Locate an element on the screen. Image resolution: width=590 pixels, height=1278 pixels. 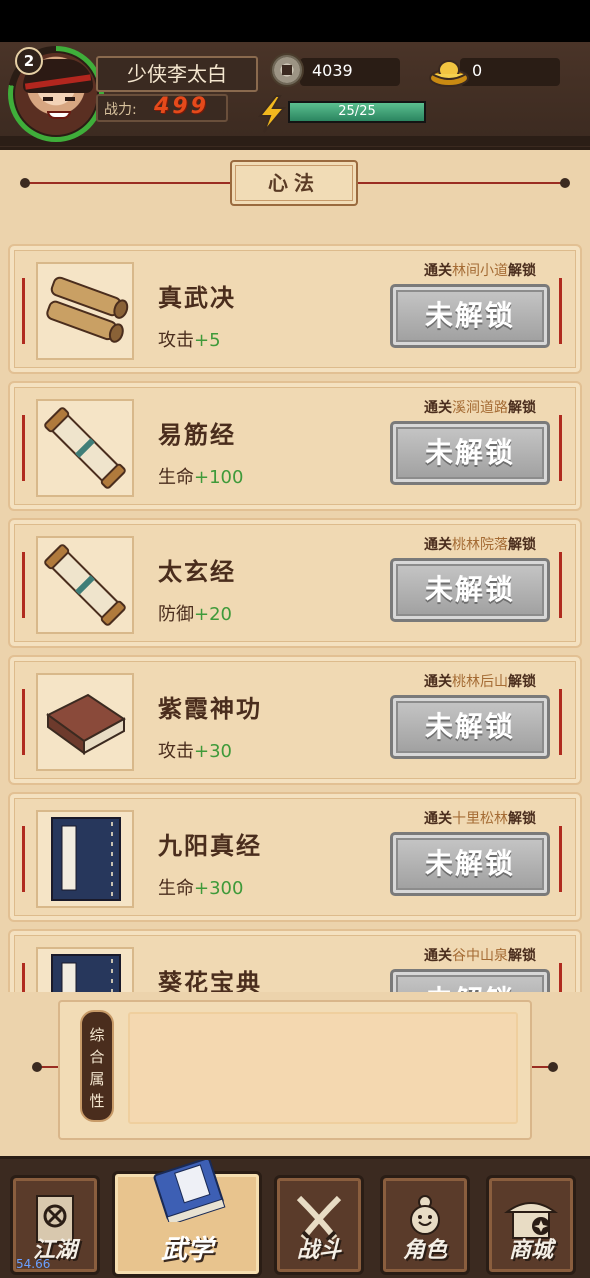
unlock-hint: 通关溪涧道路解锁 is located at coordinates (480, 407).